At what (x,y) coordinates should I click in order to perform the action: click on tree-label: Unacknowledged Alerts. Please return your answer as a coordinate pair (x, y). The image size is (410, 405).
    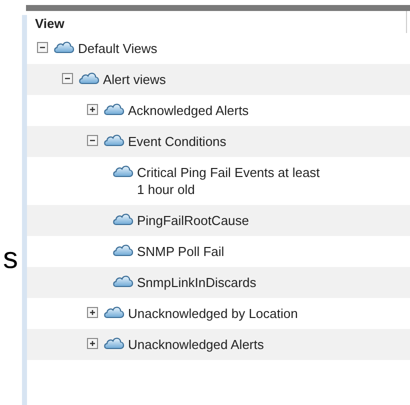
    Looking at the image, I should click on (196, 344).